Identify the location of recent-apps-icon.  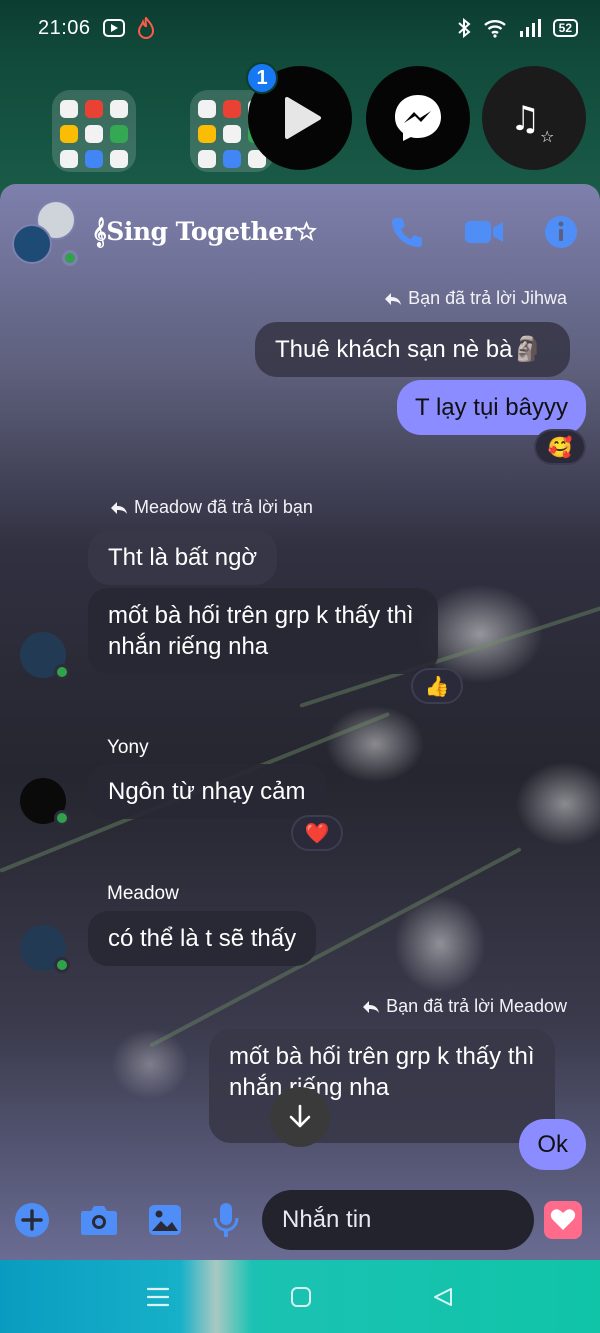
(158, 1297).